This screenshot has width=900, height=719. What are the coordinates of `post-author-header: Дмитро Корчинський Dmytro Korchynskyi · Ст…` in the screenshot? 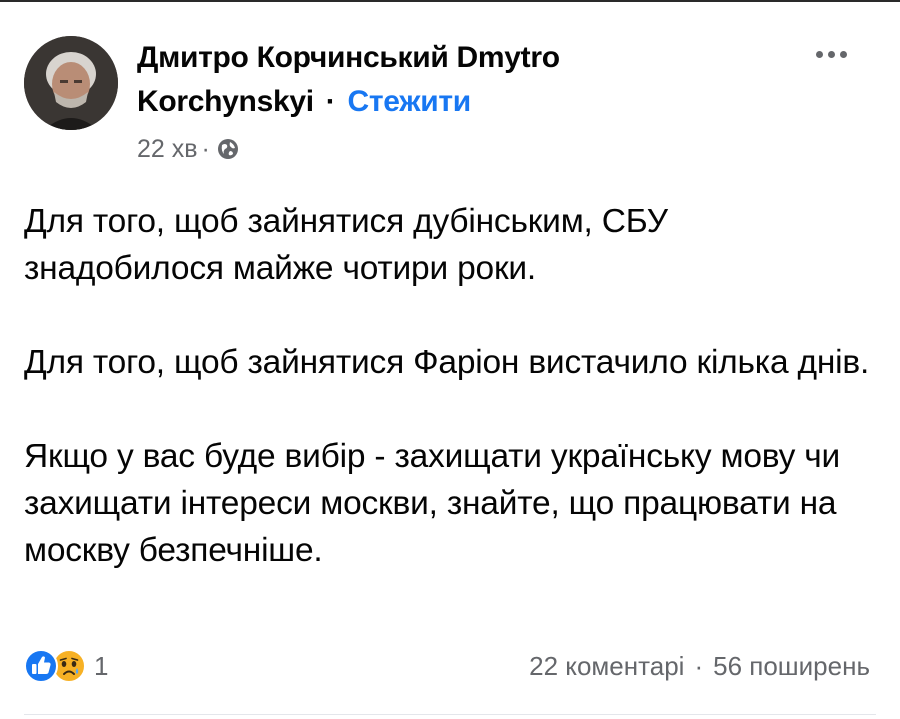 It's located at (457, 80).